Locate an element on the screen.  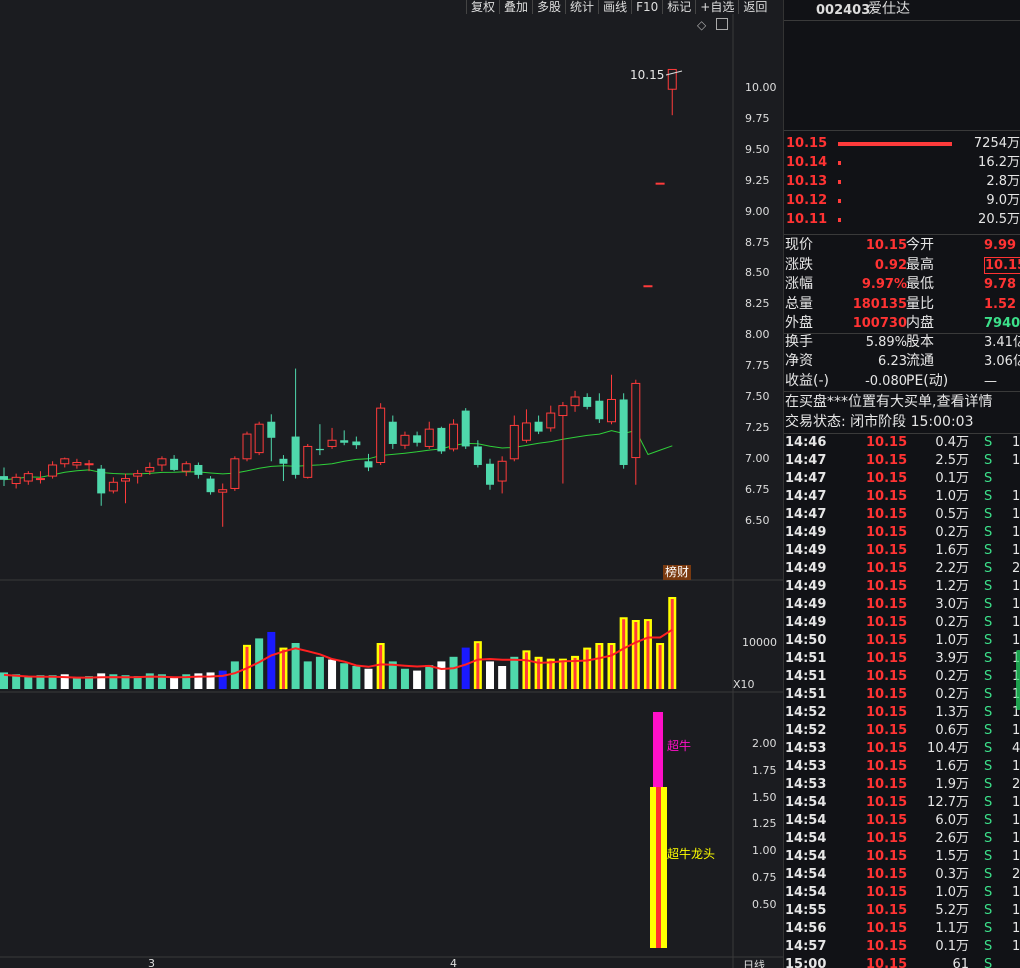
quote-label: 现价 is located at coordinates (799, 245).